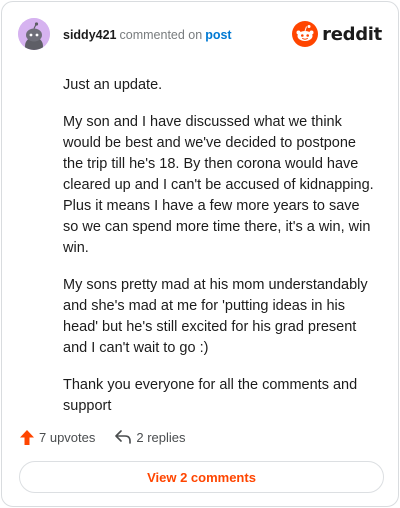  Describe the element at coordinates (352, 34) in the screenshot. I see `brand-wordmark: reddit` at that location.